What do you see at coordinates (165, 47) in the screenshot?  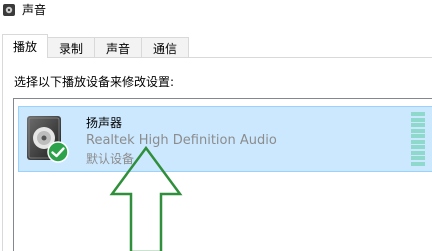 I see `tab-communications: 通信` at bounding box center [165, 47].